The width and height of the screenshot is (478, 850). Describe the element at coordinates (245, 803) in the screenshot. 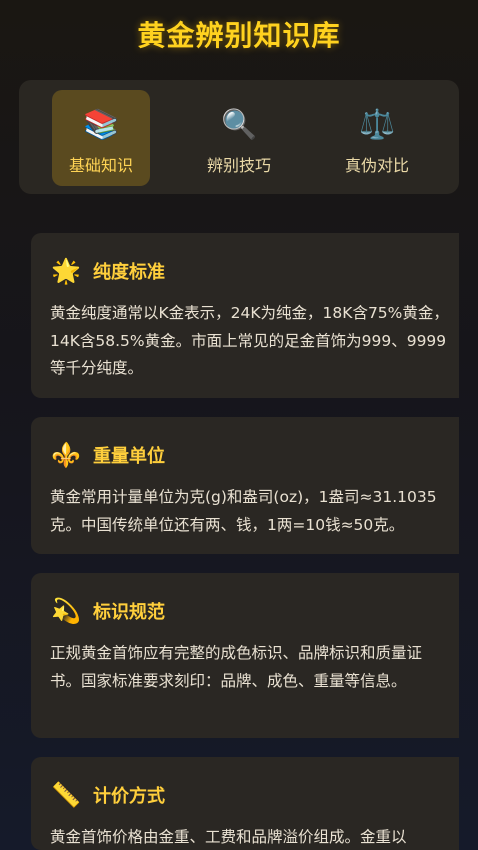

I see `knowledge-card-pricing: 📏 计价方式 黄金首饰价格由金重、工费和品牌溢价组成。金重以` at that location.